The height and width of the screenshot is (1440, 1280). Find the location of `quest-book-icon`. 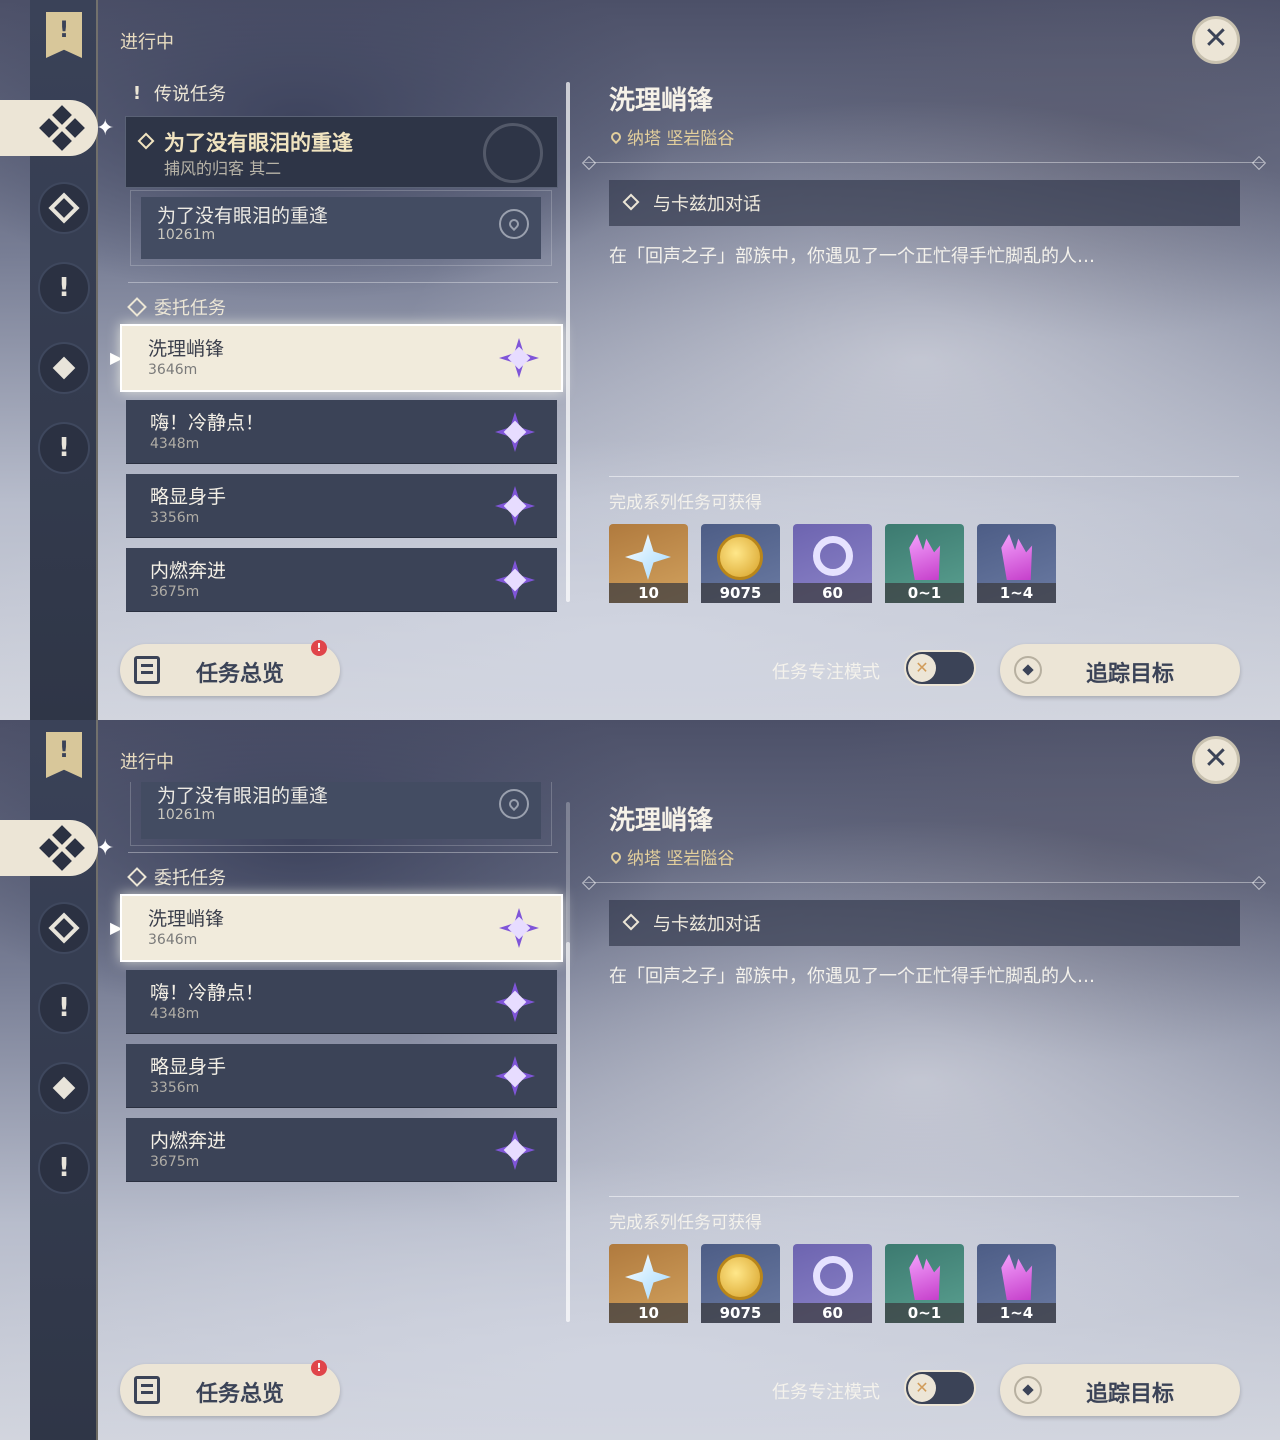

quest-book-icon is located at coordinates (147, 1390).